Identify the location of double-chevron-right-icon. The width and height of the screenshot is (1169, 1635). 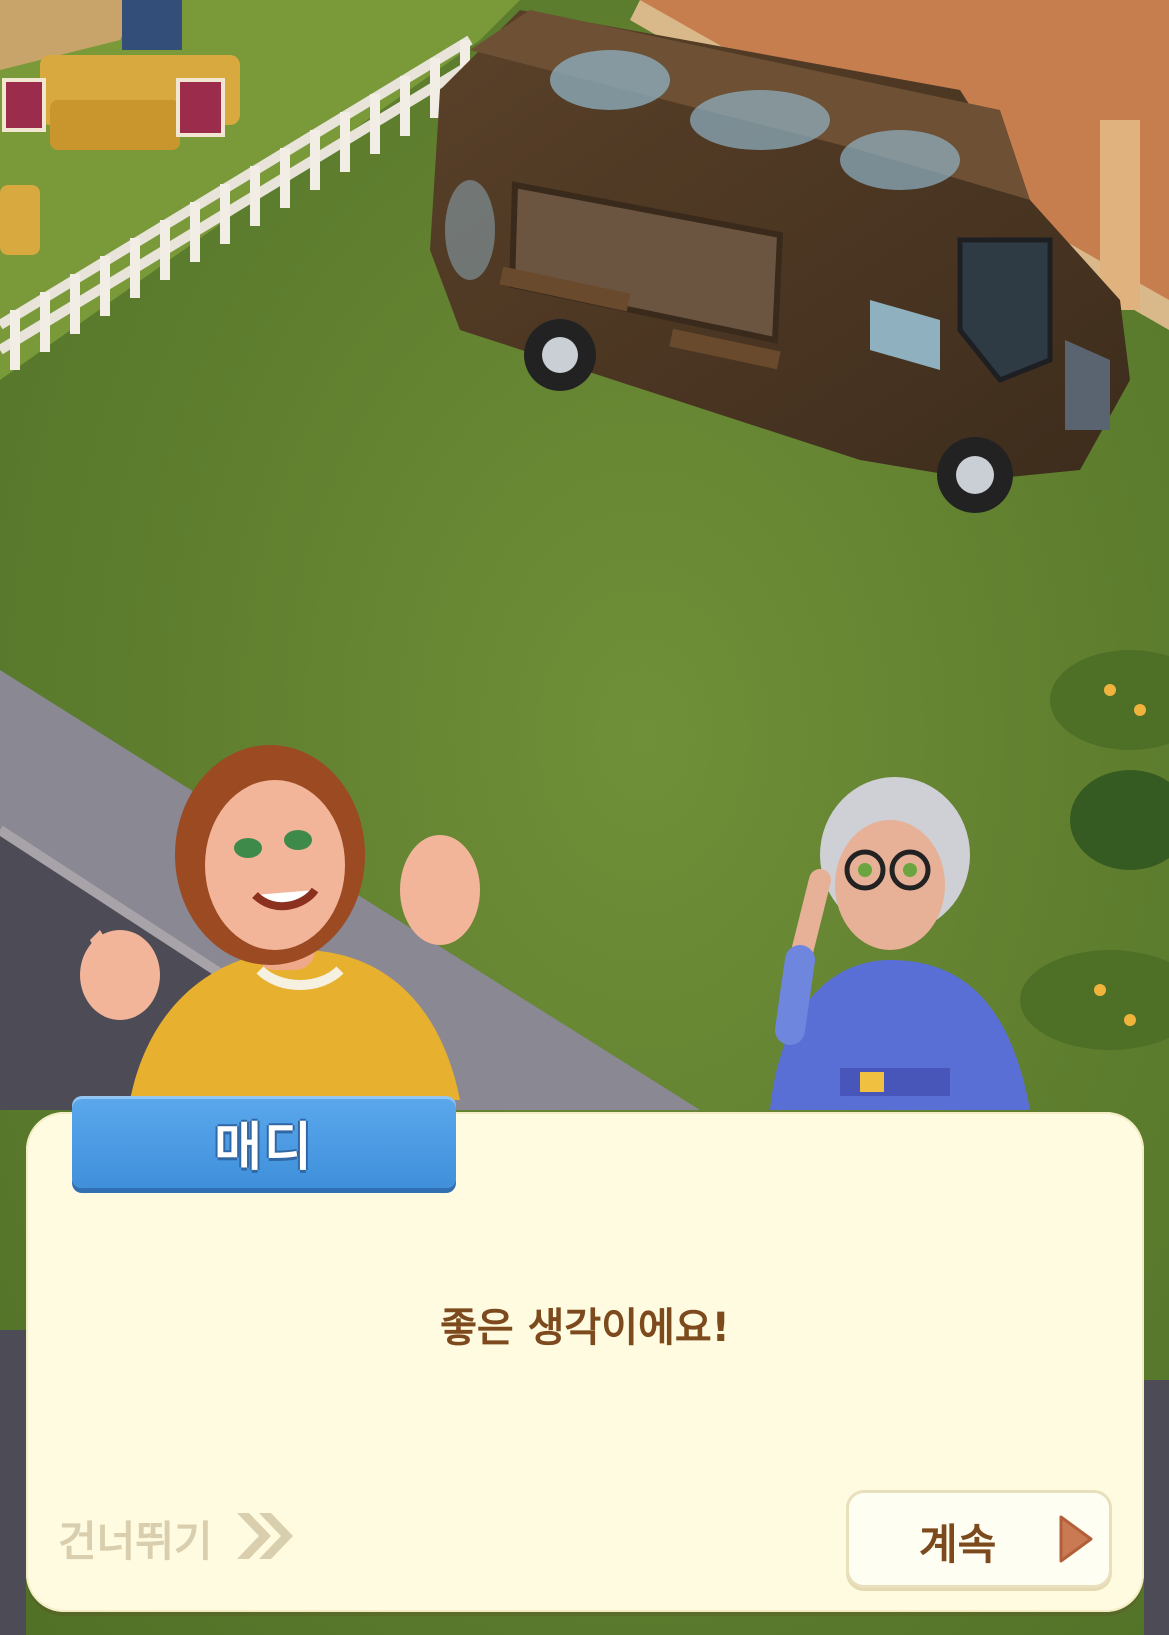
(265, 1538).